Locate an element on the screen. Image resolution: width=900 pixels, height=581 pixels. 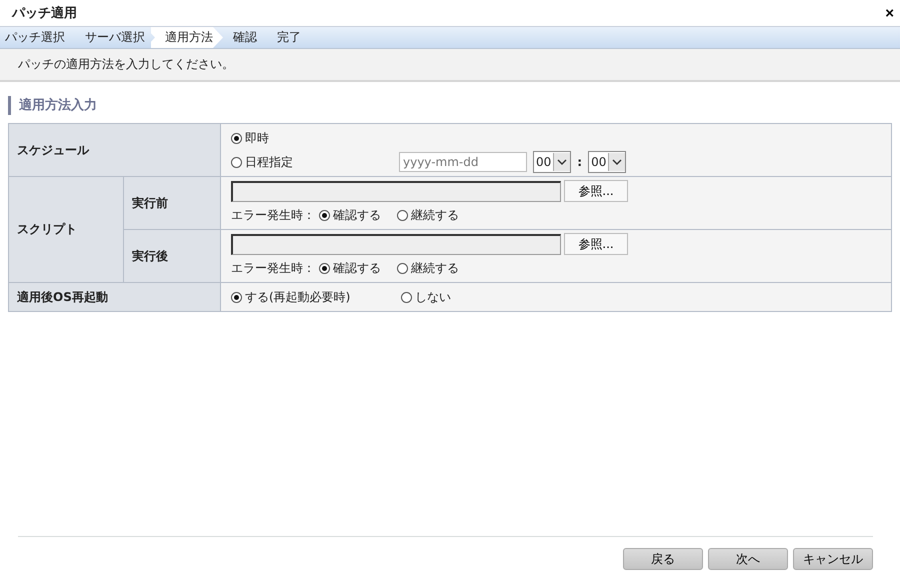
form-label: 実行後 is located at coordinates (172, 256).